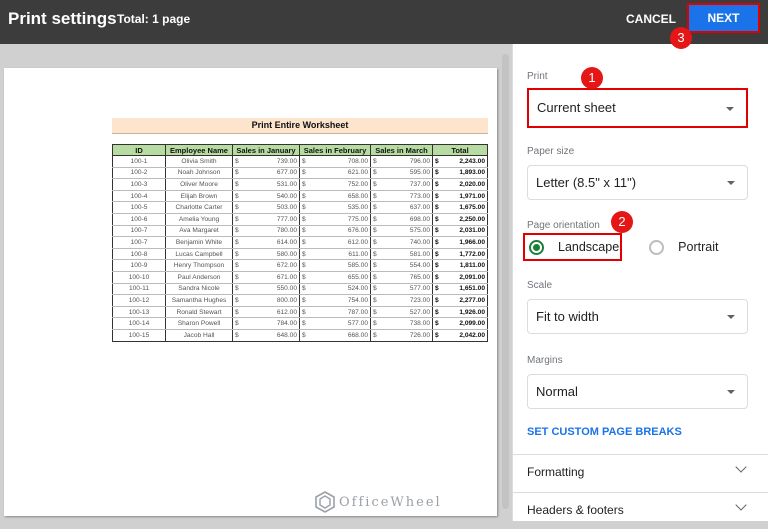  What do you see at coordinates (199, 323) in the screenshot?
I see `cell-name: Sharon Powell` at bounding box center [199, 323].